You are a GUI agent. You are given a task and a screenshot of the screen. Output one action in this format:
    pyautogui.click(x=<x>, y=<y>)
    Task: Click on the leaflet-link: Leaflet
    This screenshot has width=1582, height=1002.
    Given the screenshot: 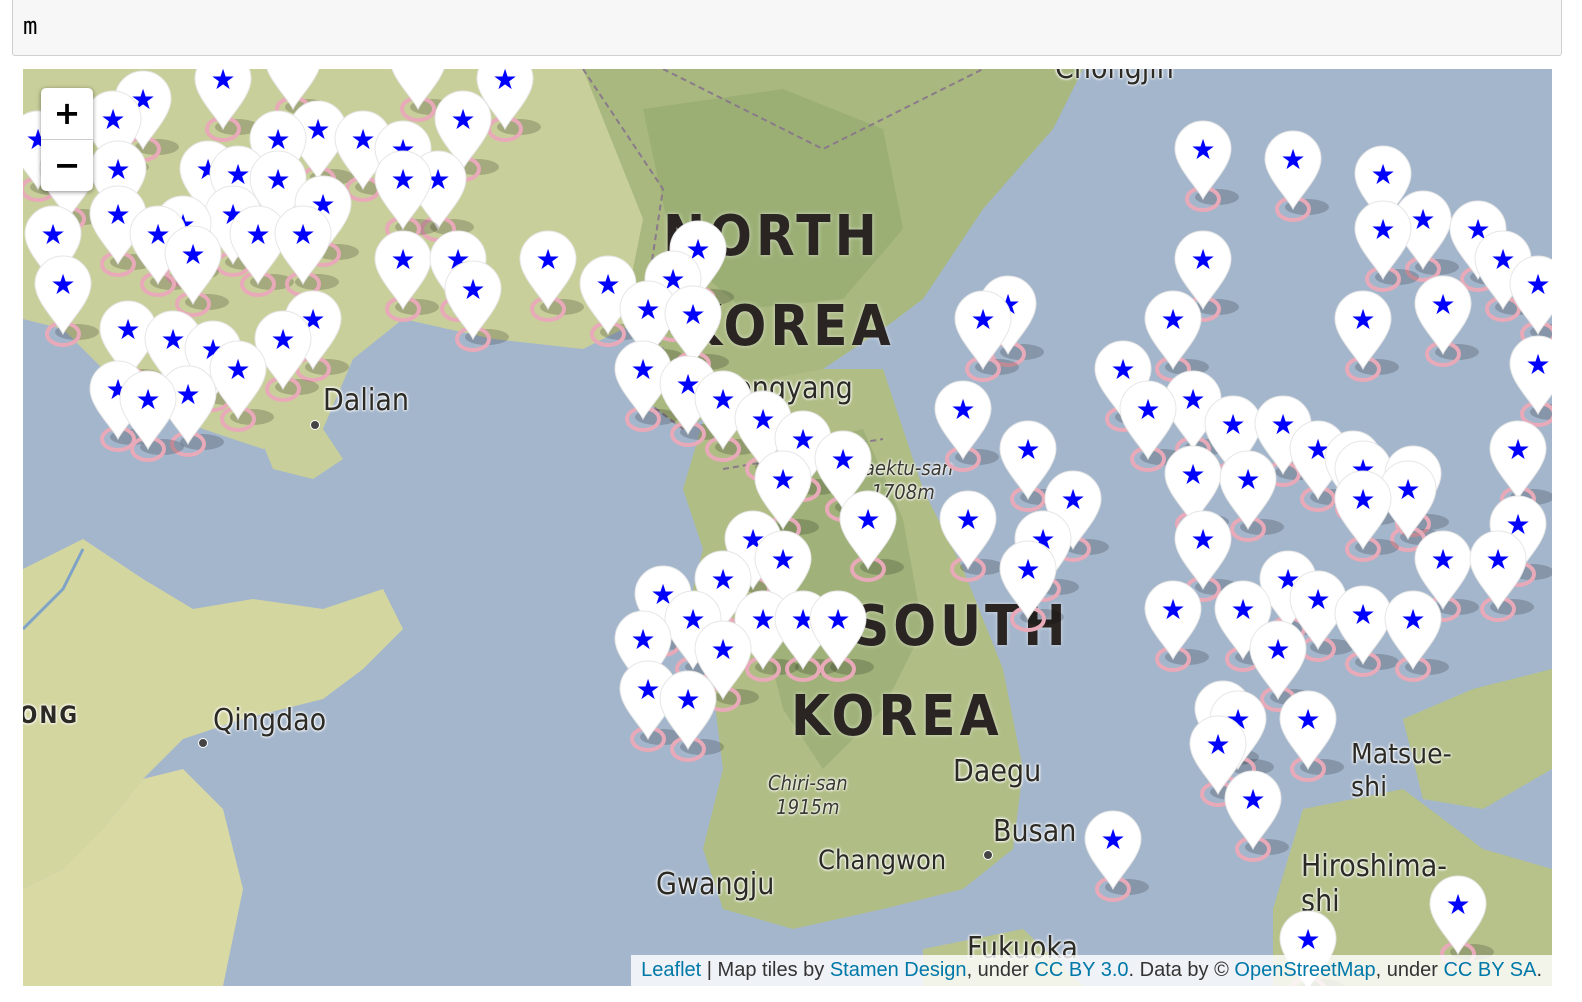 What is the action you would take?
    pyautogui.click(x=671, y=970)
    